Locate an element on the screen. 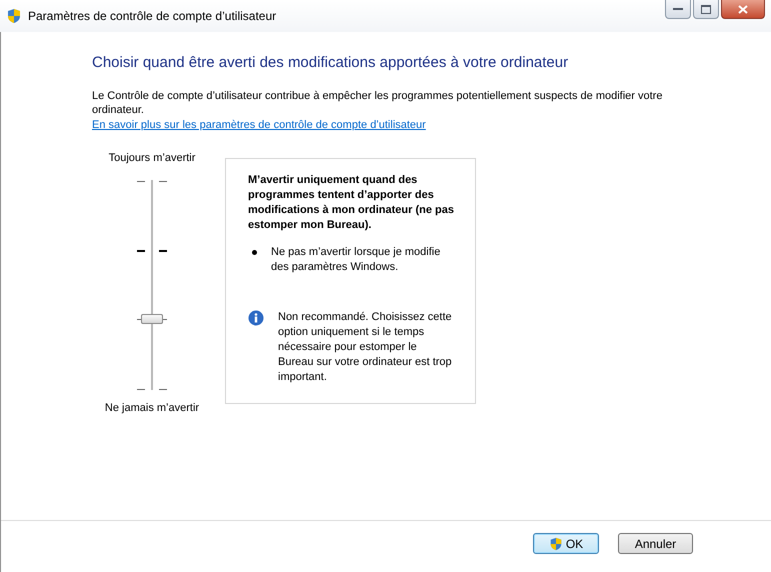  warning-note: Non recommandé. Choisissez cette option uniquement si le temps nécessaire pour estomper le Bureau sur votre ordinateur est trop important. is located at coordinates (365, 347).